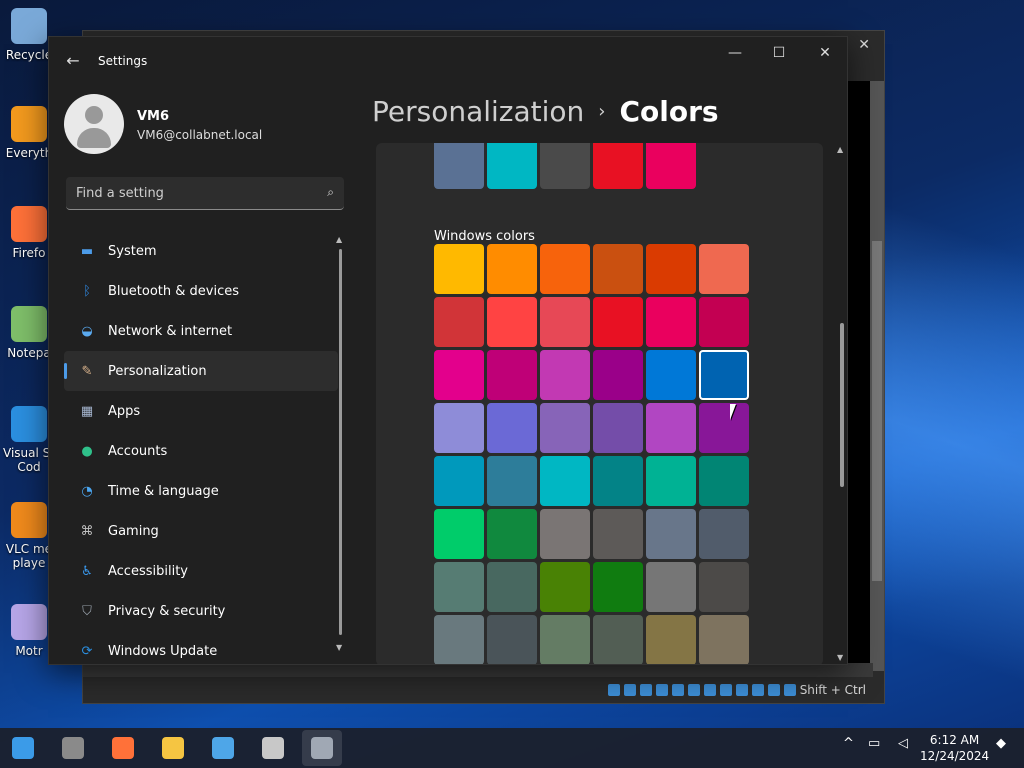  I want to click on title-bar: ← Settings — ☐ ✕, so click(448, 61).